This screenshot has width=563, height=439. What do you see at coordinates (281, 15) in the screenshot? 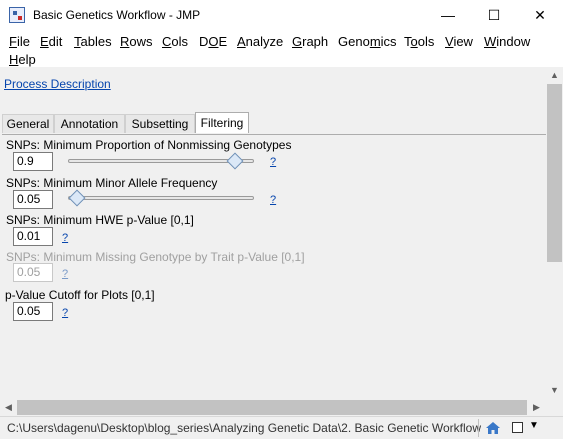
I see `title-bar: Basic Genetics Workflow - JMP — ☐ ✕` at bounding box center [281, 15].